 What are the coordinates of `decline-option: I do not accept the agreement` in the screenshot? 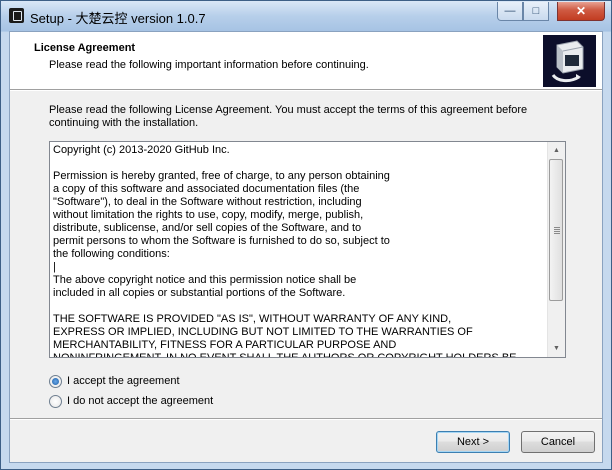 It's located at (131, 401).